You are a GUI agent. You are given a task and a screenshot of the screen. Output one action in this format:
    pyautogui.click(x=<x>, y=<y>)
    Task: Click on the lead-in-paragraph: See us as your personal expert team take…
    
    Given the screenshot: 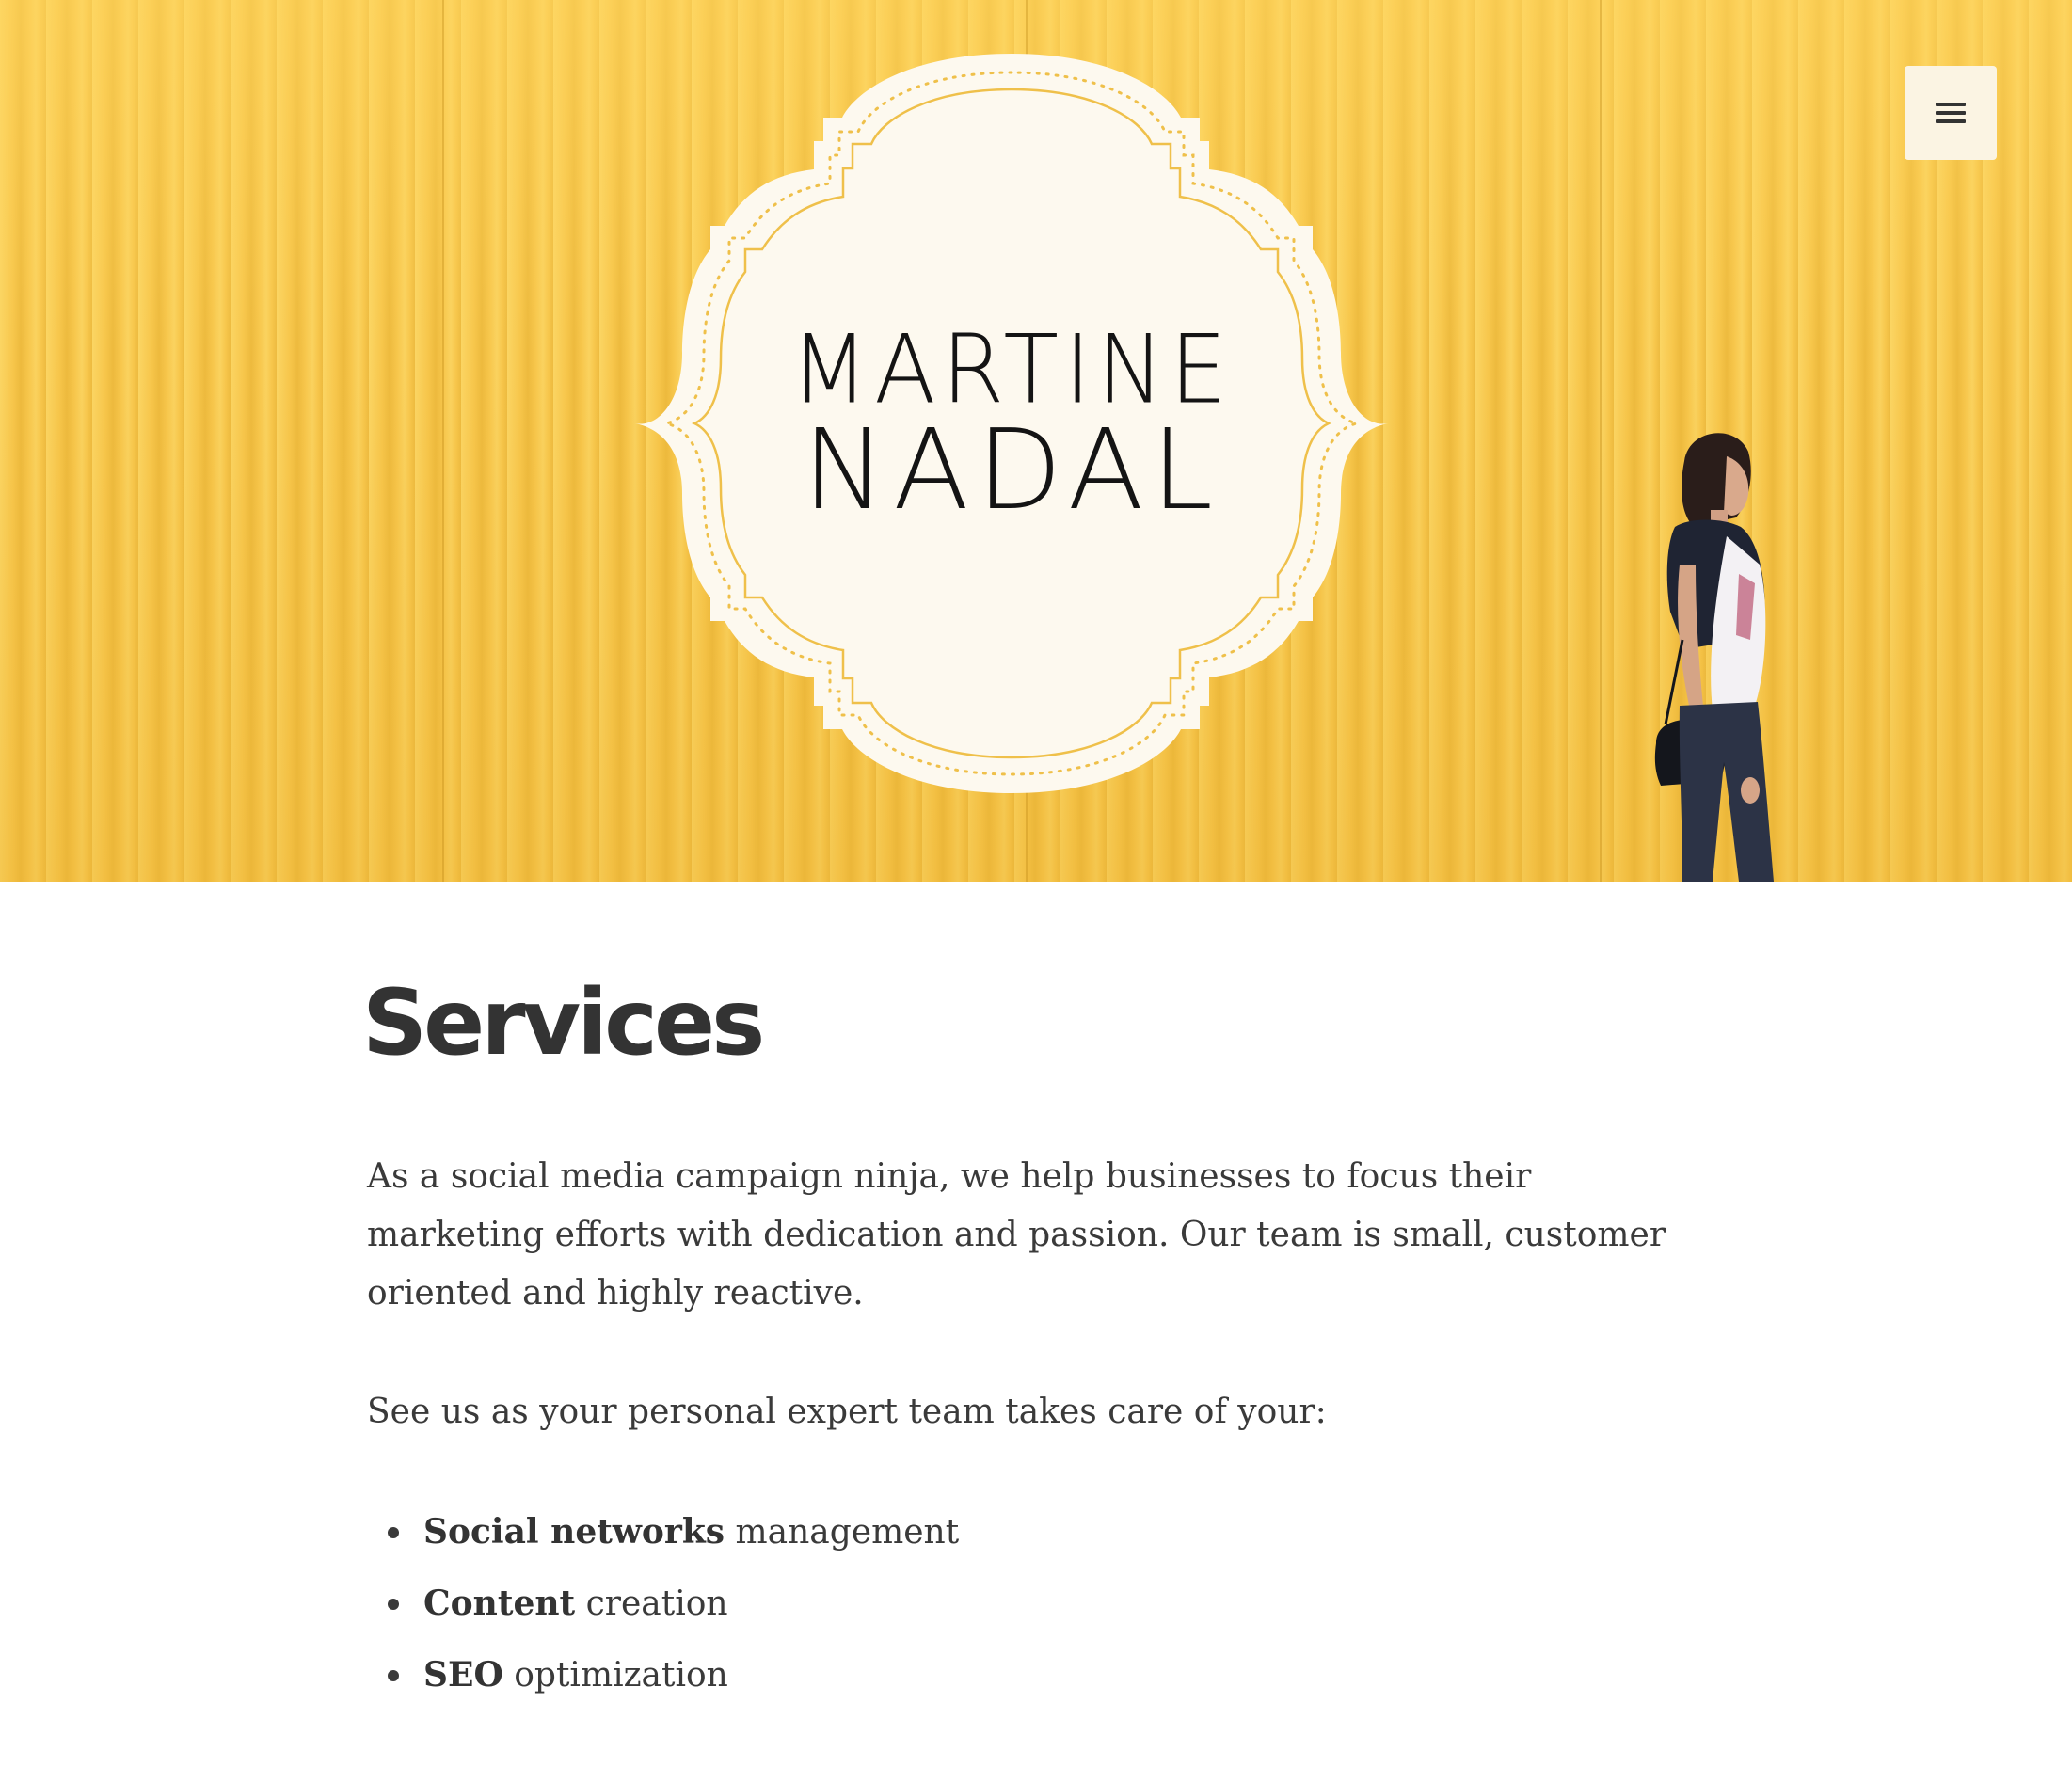 What is the action you would take?
    pyautogui.click(x=847, y=1412)
    